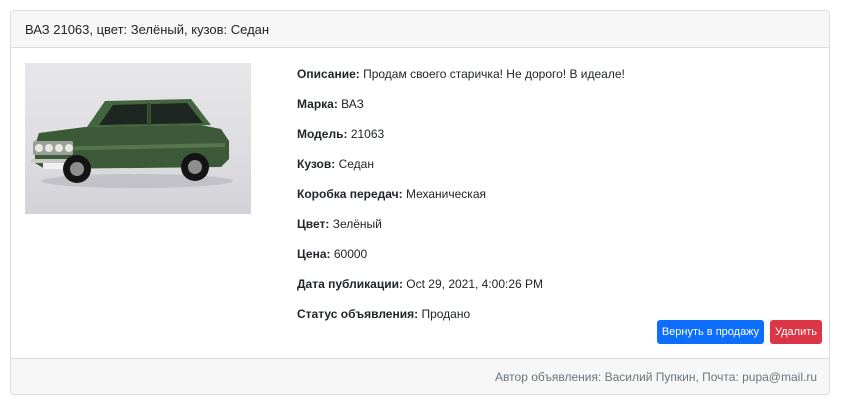 Image resolution: width=841 pixels, height=405 pixels. What do you see at coordinates (796, 332) in the screenshot?
I see `delete-button: Удалить` at bounding box center [796, 332].